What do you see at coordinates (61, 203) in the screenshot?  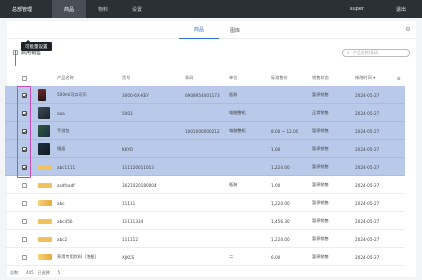 I see `product-name: abc` at bounding box center [61, 203].